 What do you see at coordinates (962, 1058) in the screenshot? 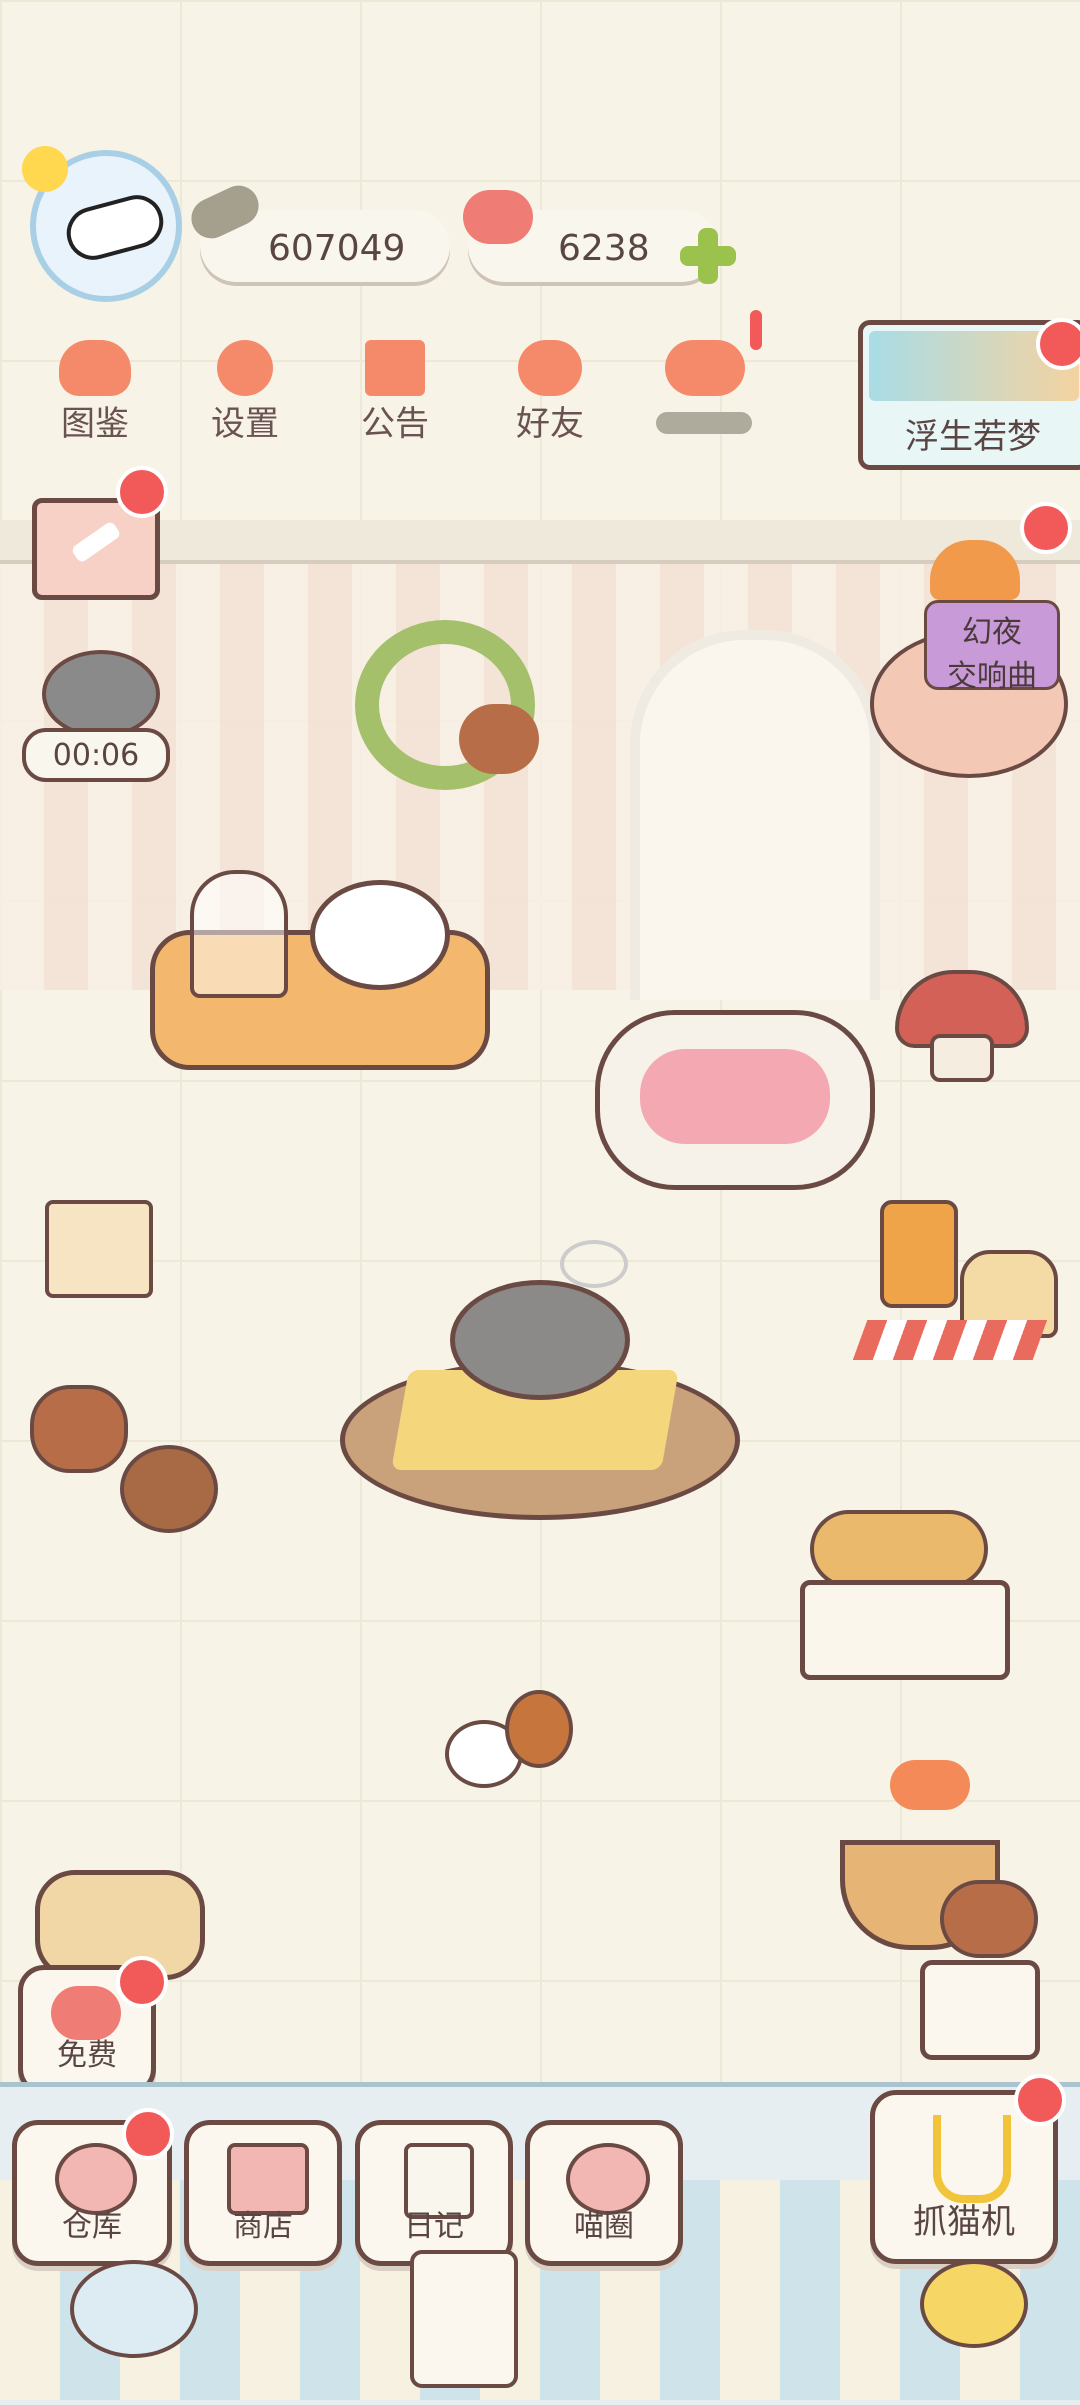
I see `mushroom-stem` at bounding box center [962, 1058].